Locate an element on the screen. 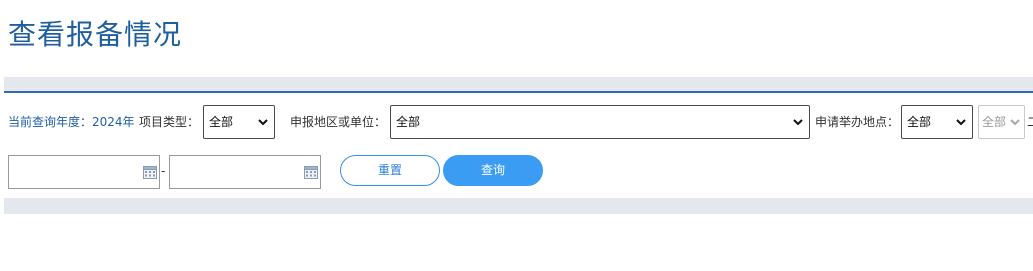 The height and width of the screenshot is (271, 1033). sub-venue-select: 全部 is located at coordinates (1001, 122).